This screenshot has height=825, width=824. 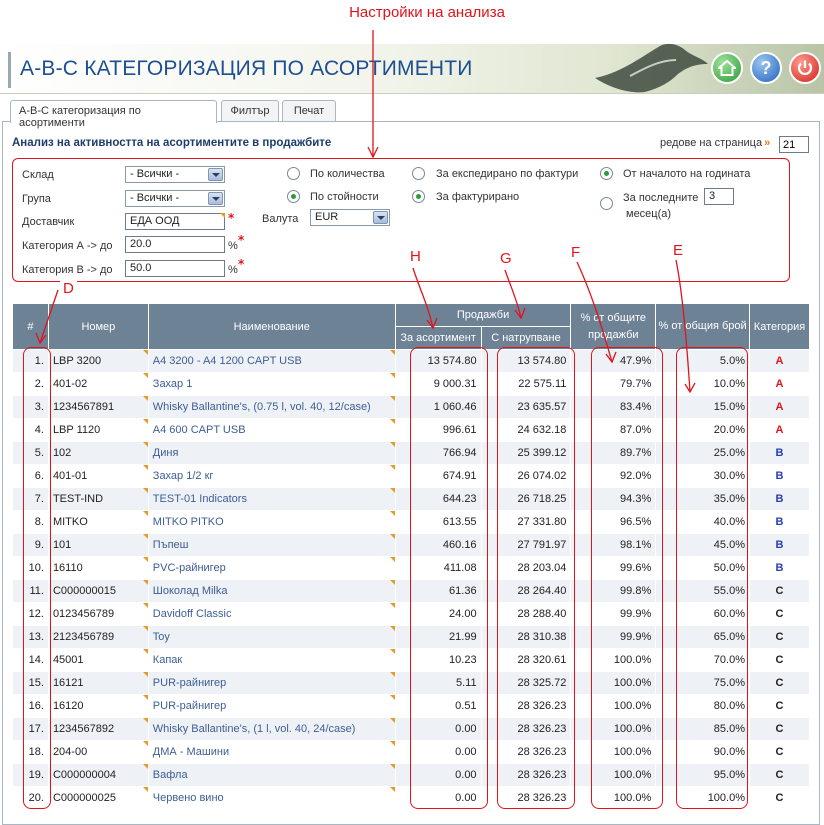 I want to click on radio-by-value, so click(x=293, y=196).